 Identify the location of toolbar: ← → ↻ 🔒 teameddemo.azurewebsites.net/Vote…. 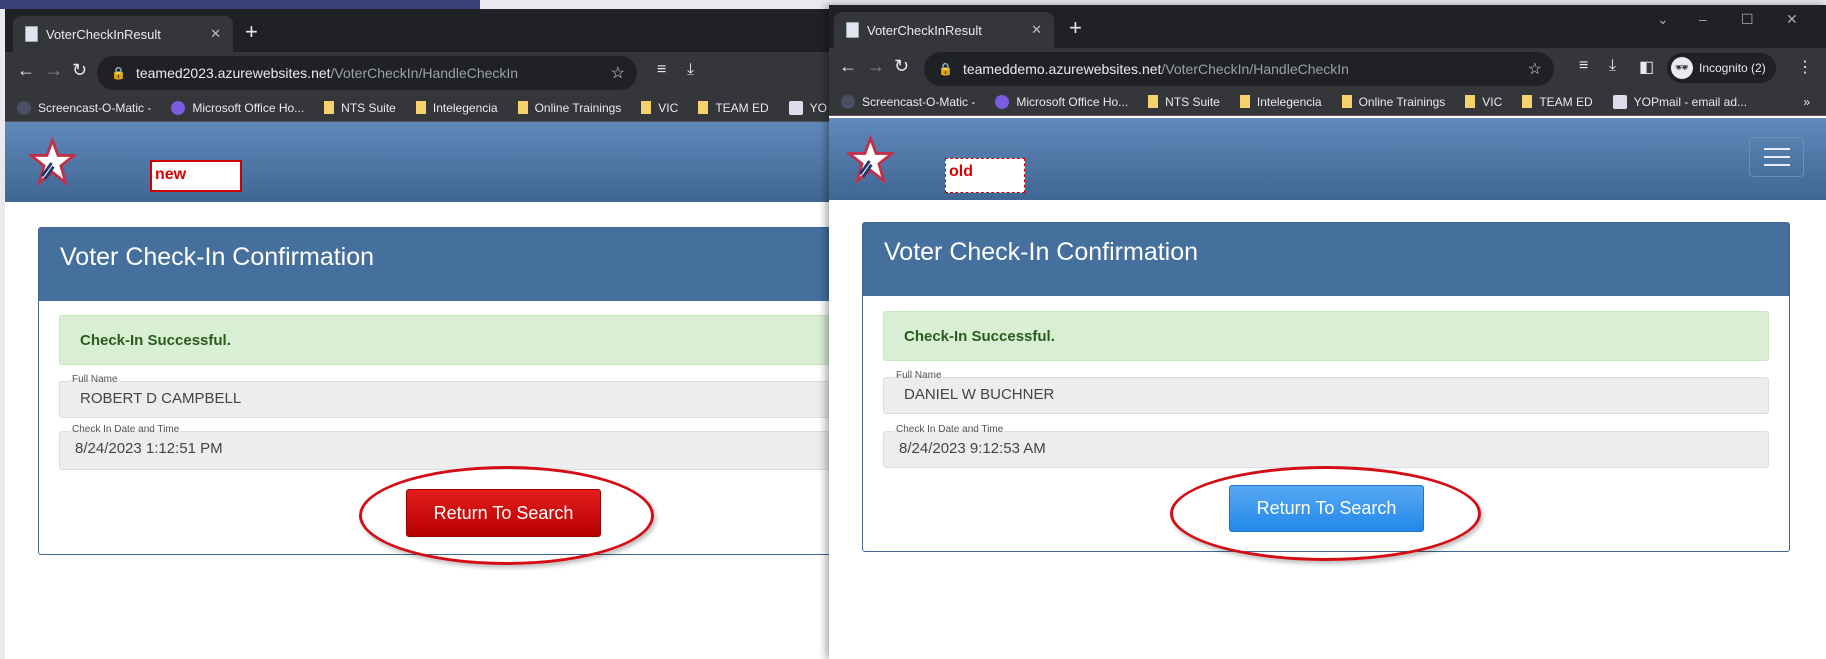
(1327, 69).